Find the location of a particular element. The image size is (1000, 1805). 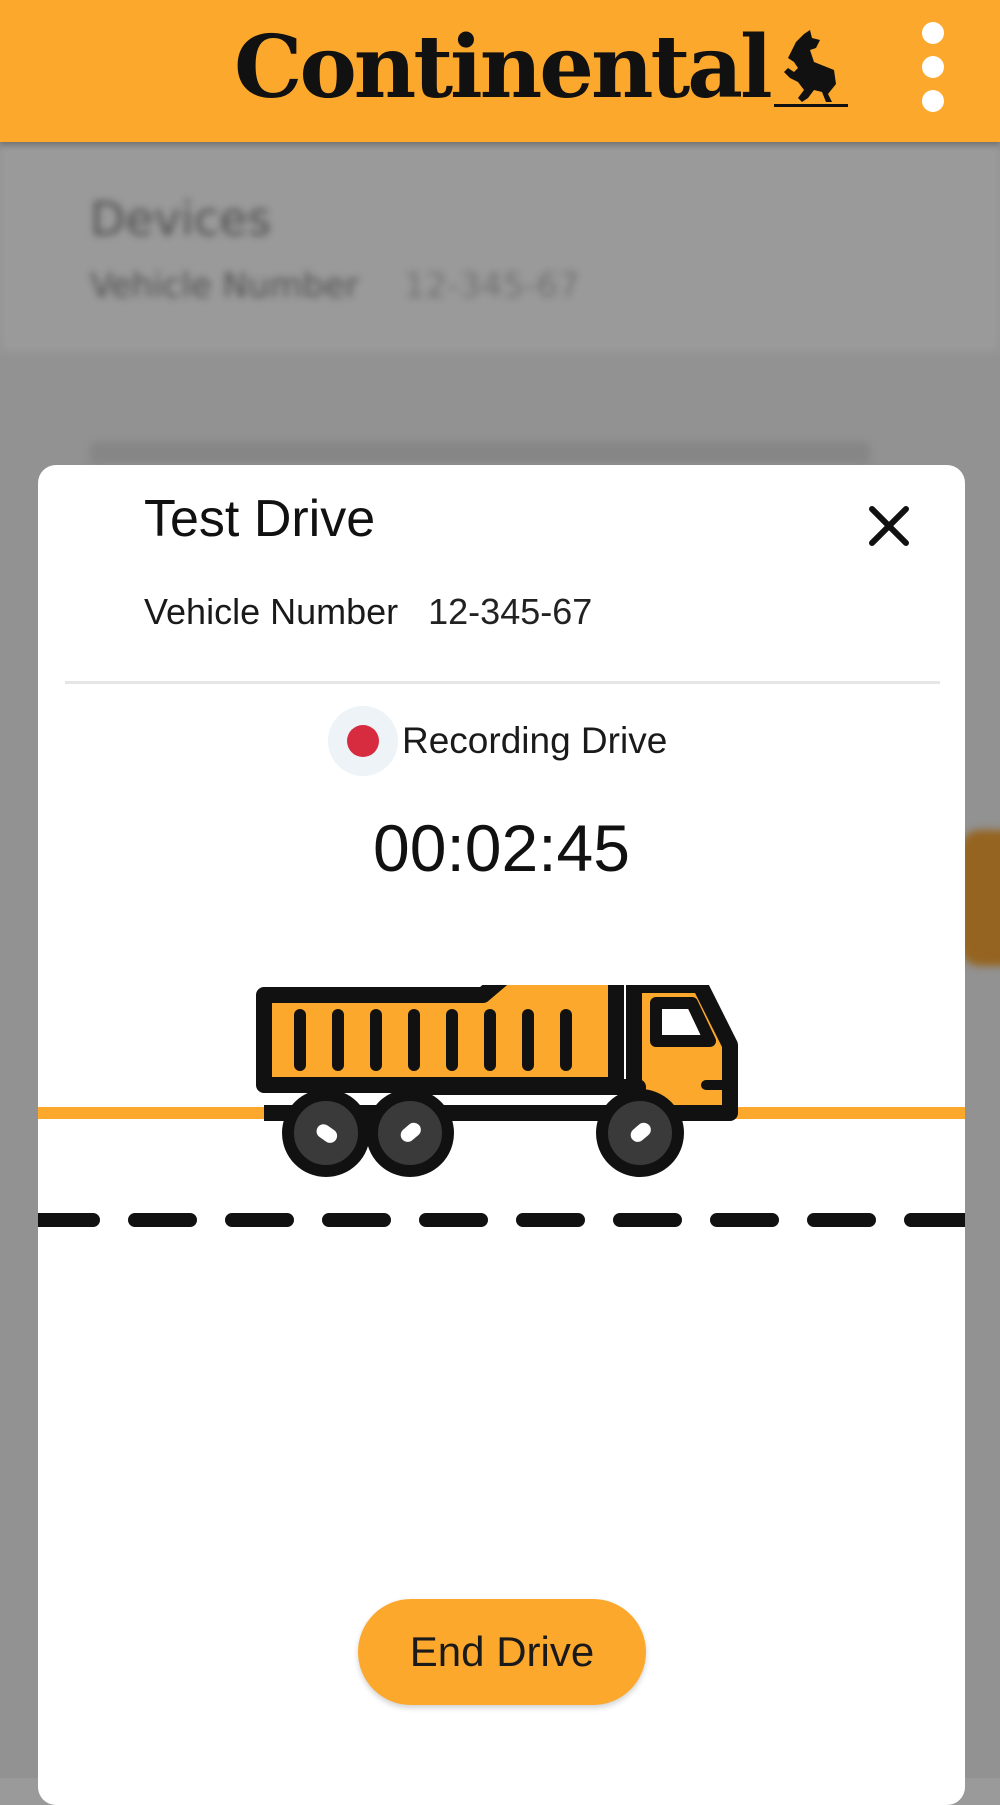

app-header: Continental is located at coordinates (500, 71).